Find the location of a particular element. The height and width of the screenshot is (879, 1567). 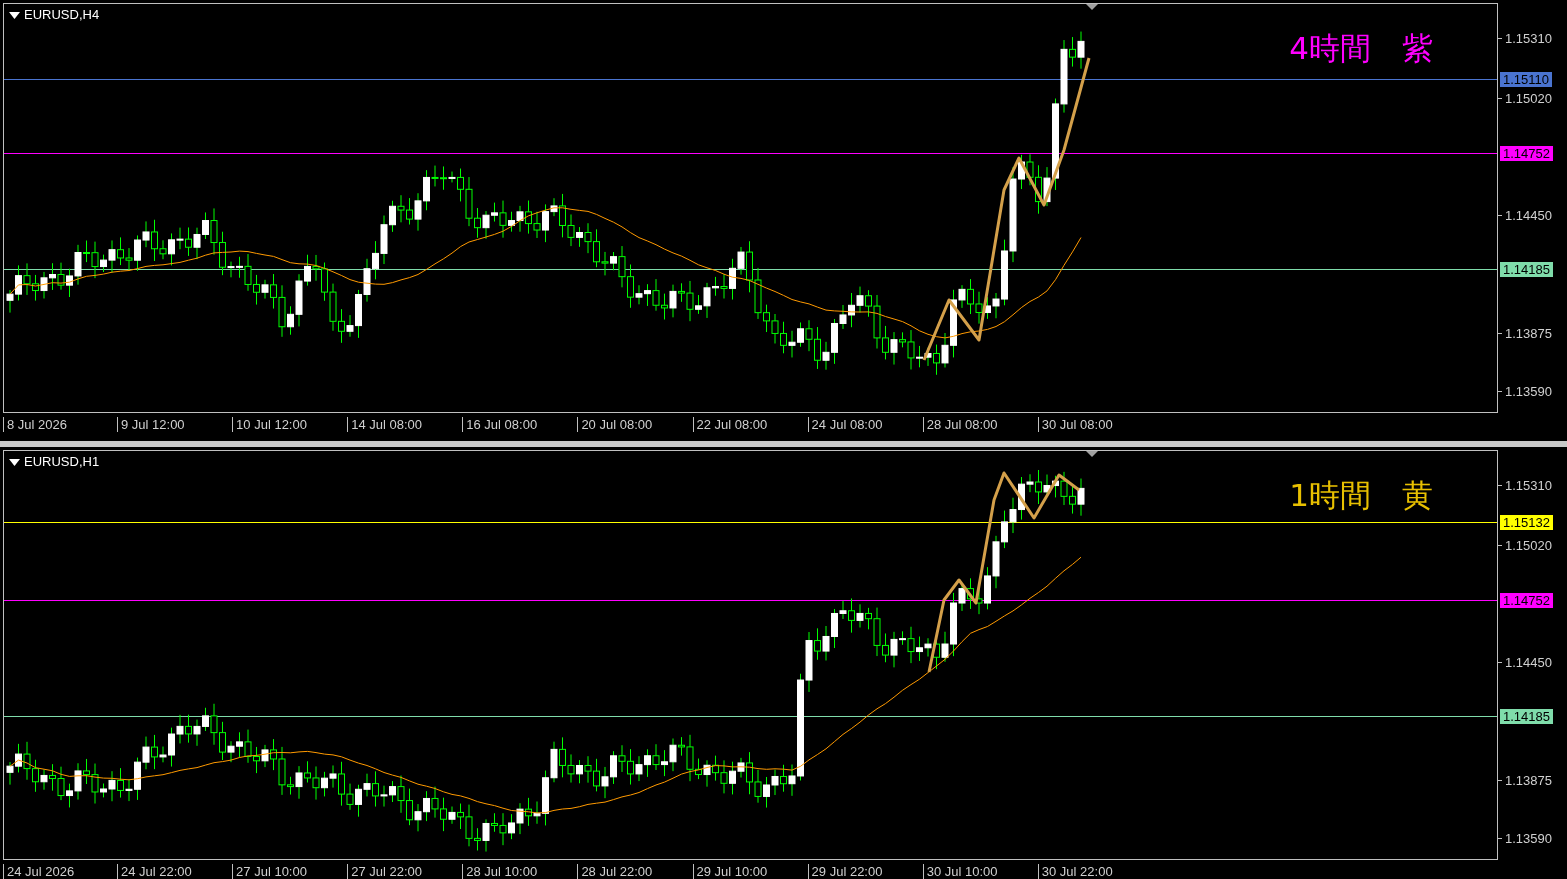

time-axis-label: 27 Jul 10:00 is located at coordinates (269, 871).